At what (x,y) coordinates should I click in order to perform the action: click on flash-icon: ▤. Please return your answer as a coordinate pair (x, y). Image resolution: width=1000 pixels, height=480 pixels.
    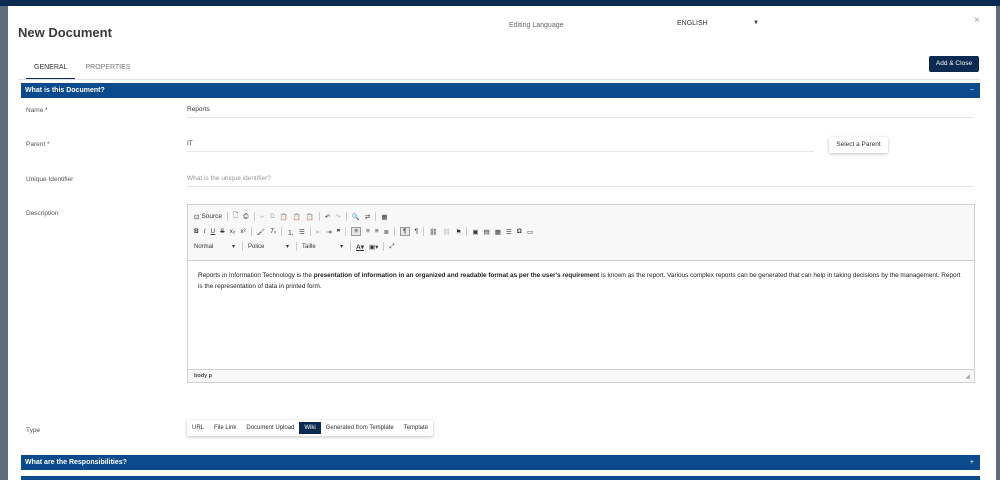
    Looking at the image, I should click on (487, 232).